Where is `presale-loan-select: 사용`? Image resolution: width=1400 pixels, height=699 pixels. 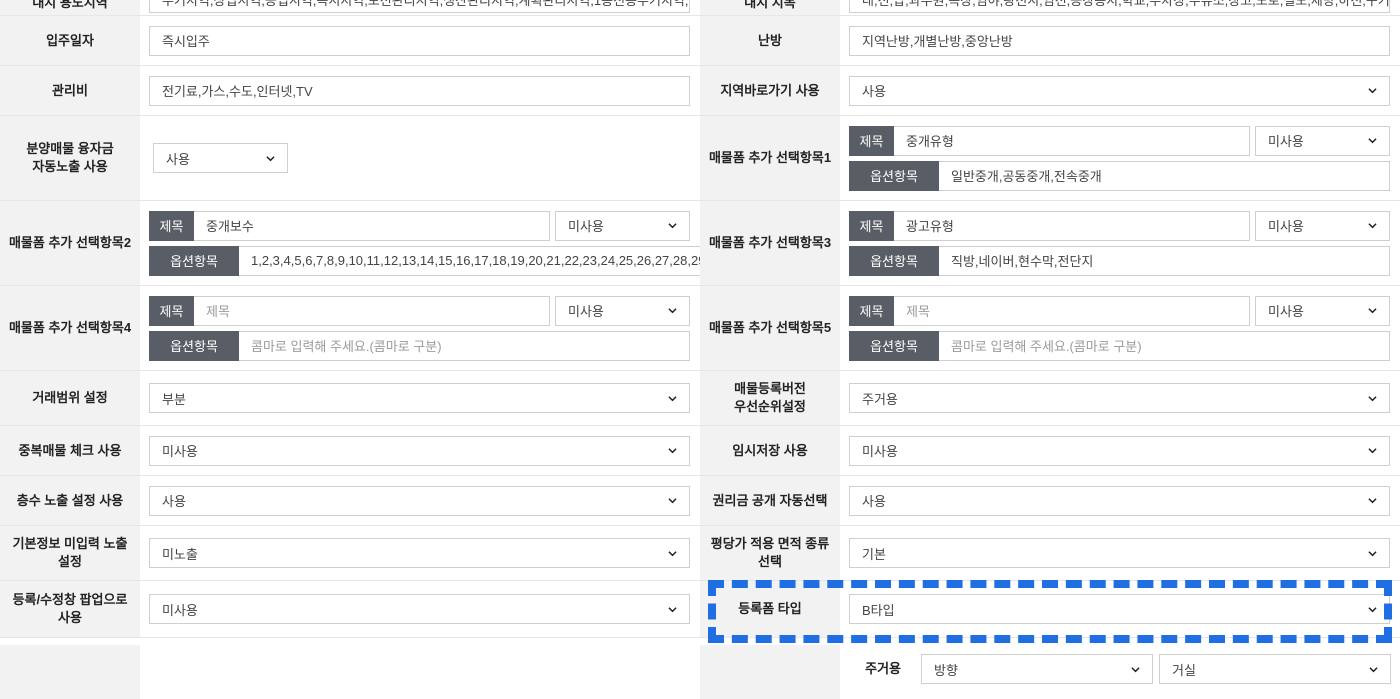 presale-loan-select: 사용 is located at coordinates (220, 158).